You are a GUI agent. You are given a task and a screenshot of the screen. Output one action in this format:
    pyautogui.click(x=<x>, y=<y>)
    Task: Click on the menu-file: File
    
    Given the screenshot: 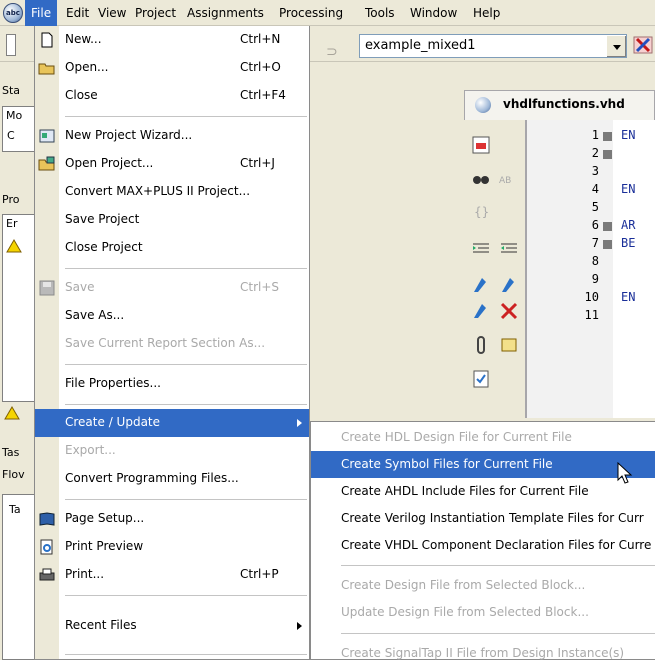 What is the action you would take?
    pyautogui.click(x=41, y=13)
    